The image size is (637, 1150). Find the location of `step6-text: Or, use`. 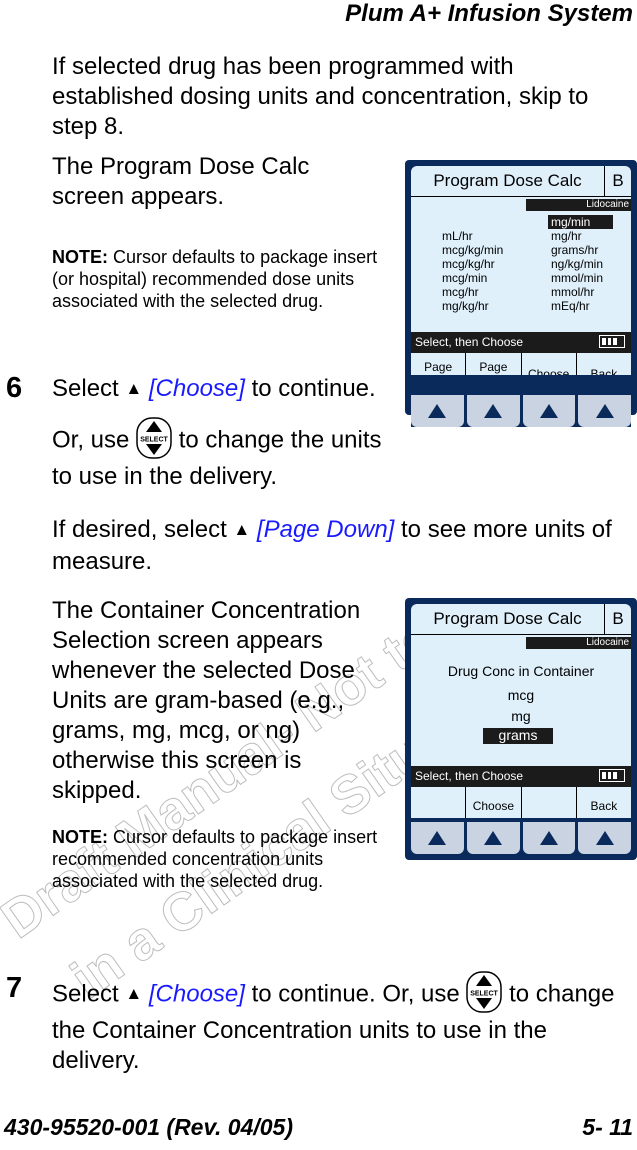

step6-text: Or, use is located at coordinates (94, 440).